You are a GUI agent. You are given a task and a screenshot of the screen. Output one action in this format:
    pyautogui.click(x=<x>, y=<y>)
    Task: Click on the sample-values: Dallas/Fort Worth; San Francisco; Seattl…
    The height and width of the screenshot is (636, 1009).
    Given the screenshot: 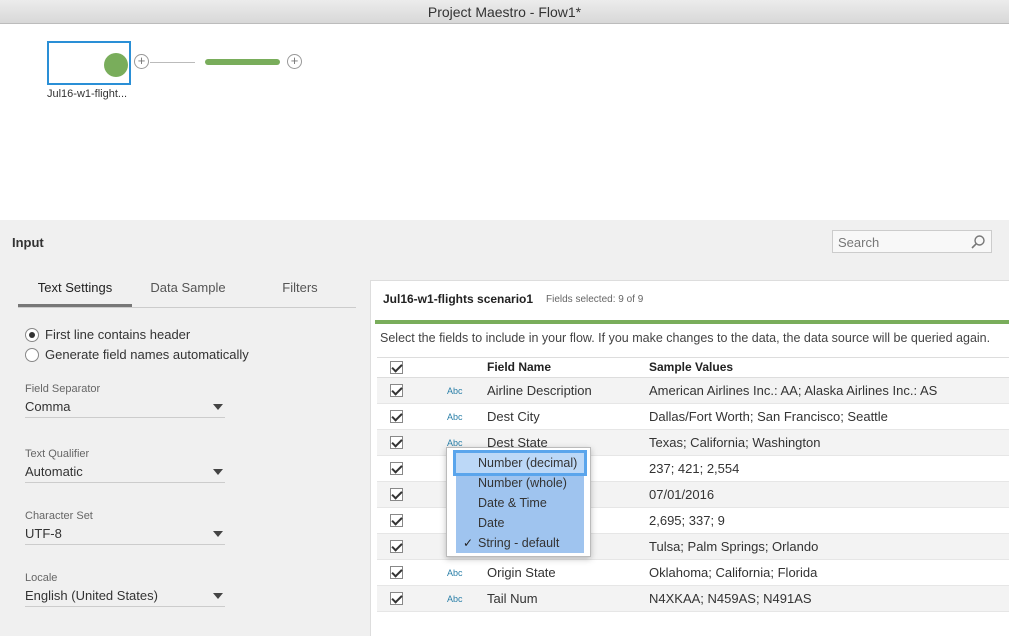 What is the action you would take?
    pyautogui.click(x=768, y=416)
    